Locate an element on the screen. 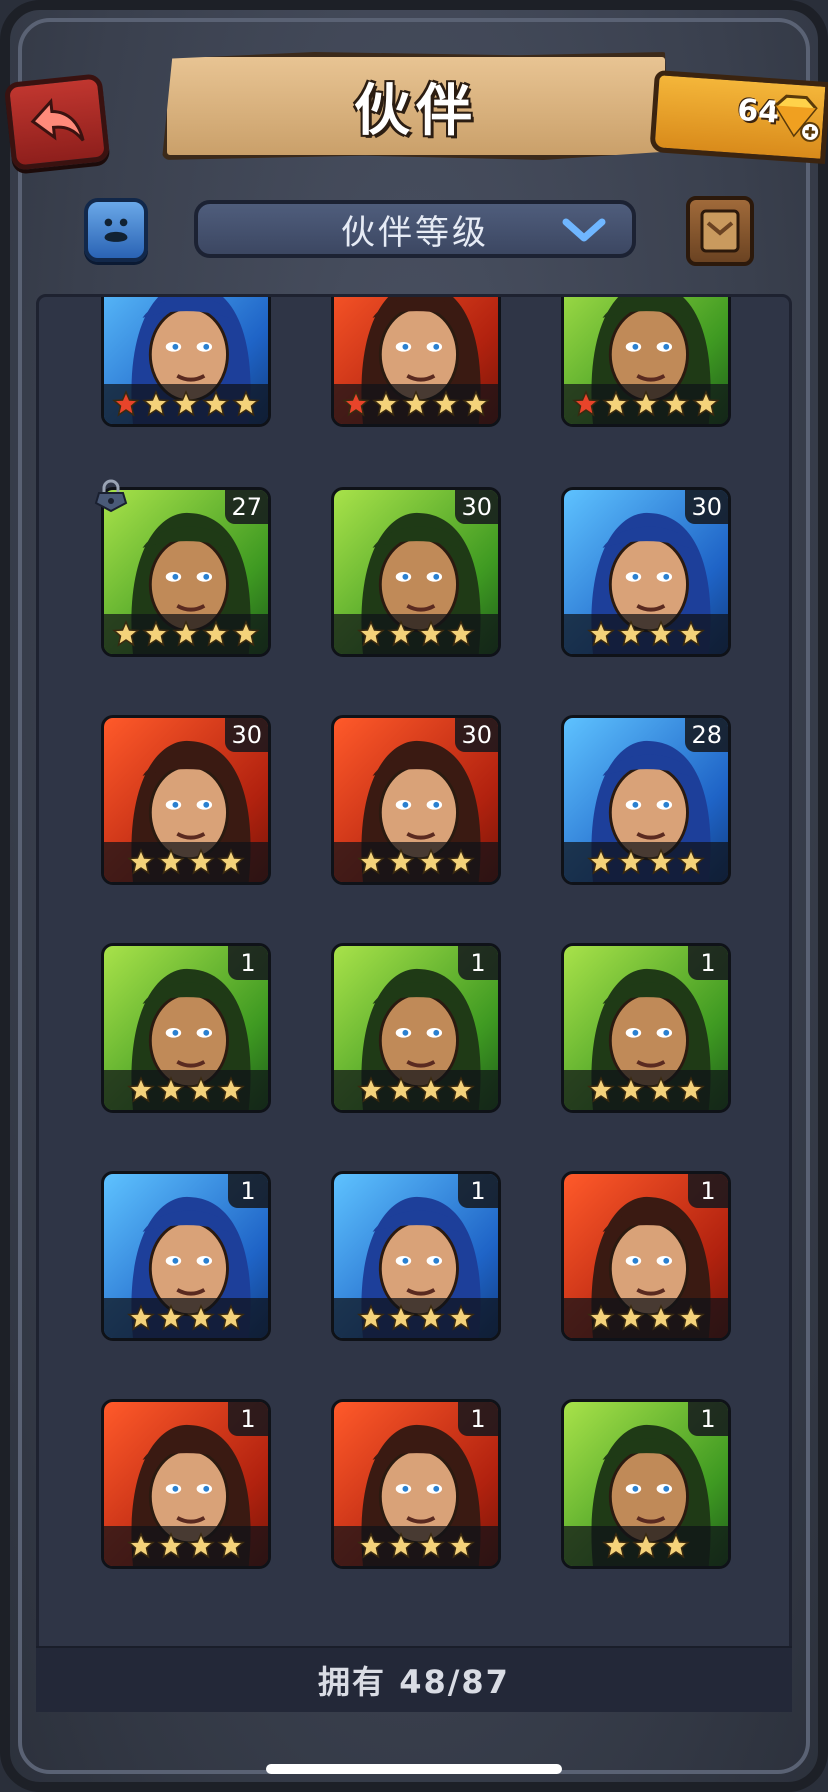 The height and width of the screenshot is (1792, 828). back-button is located at coordinates (57, 122).